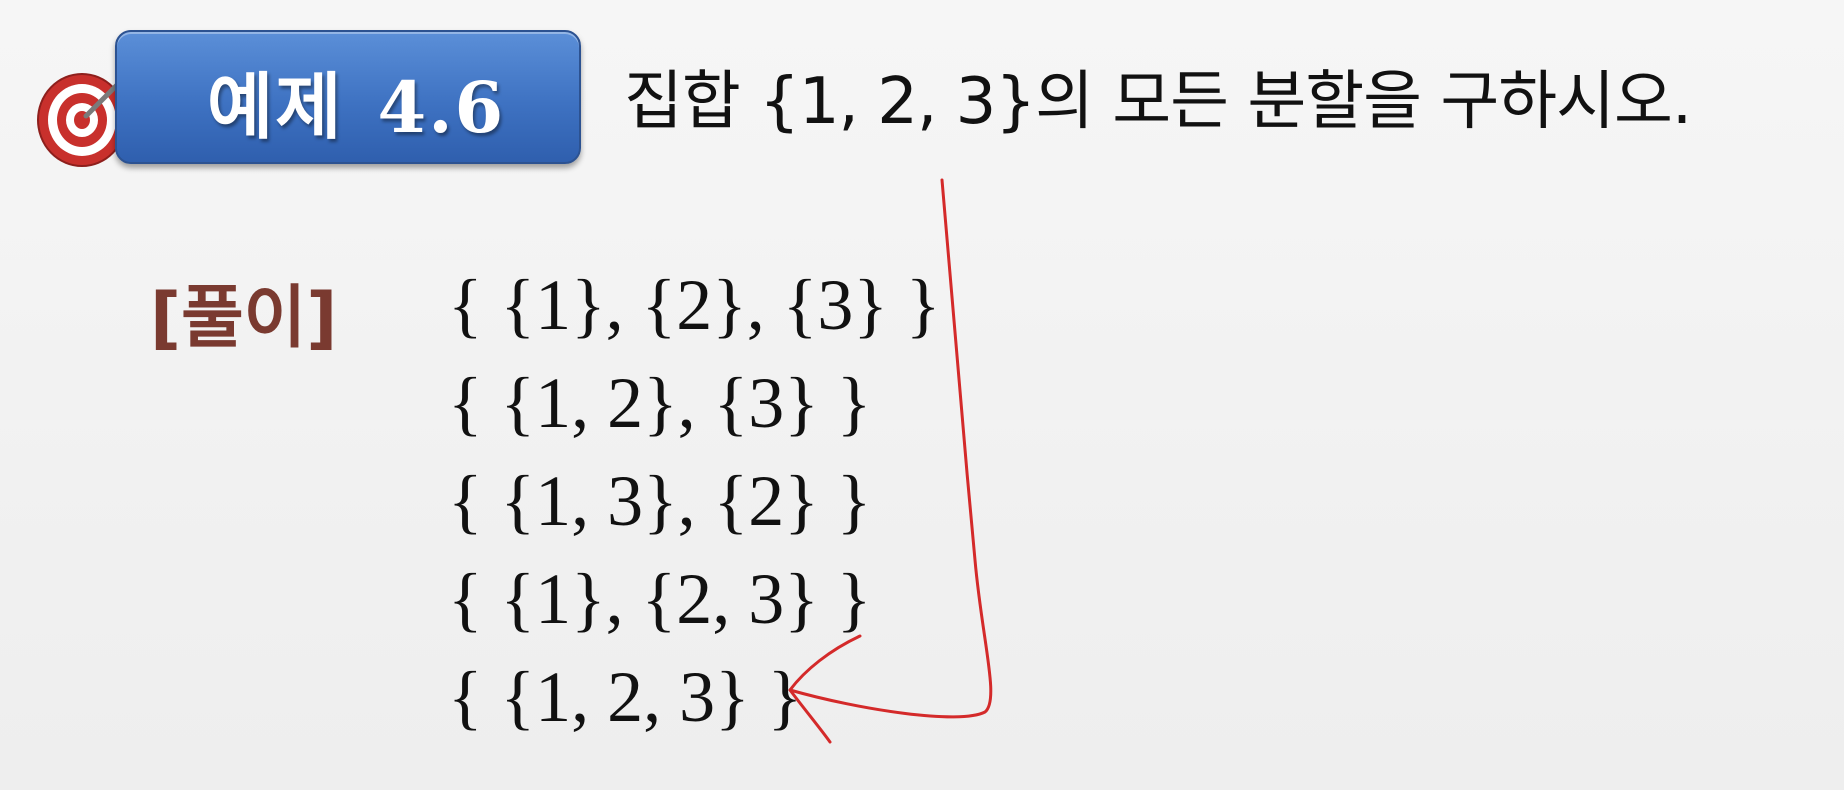 Image resolution: width=1844 pixels, height=790 pixels. Describe the element at coordinates (625, 697) in the screenshot. I see `partition-line: { {1, 2, 3} }` at that location.